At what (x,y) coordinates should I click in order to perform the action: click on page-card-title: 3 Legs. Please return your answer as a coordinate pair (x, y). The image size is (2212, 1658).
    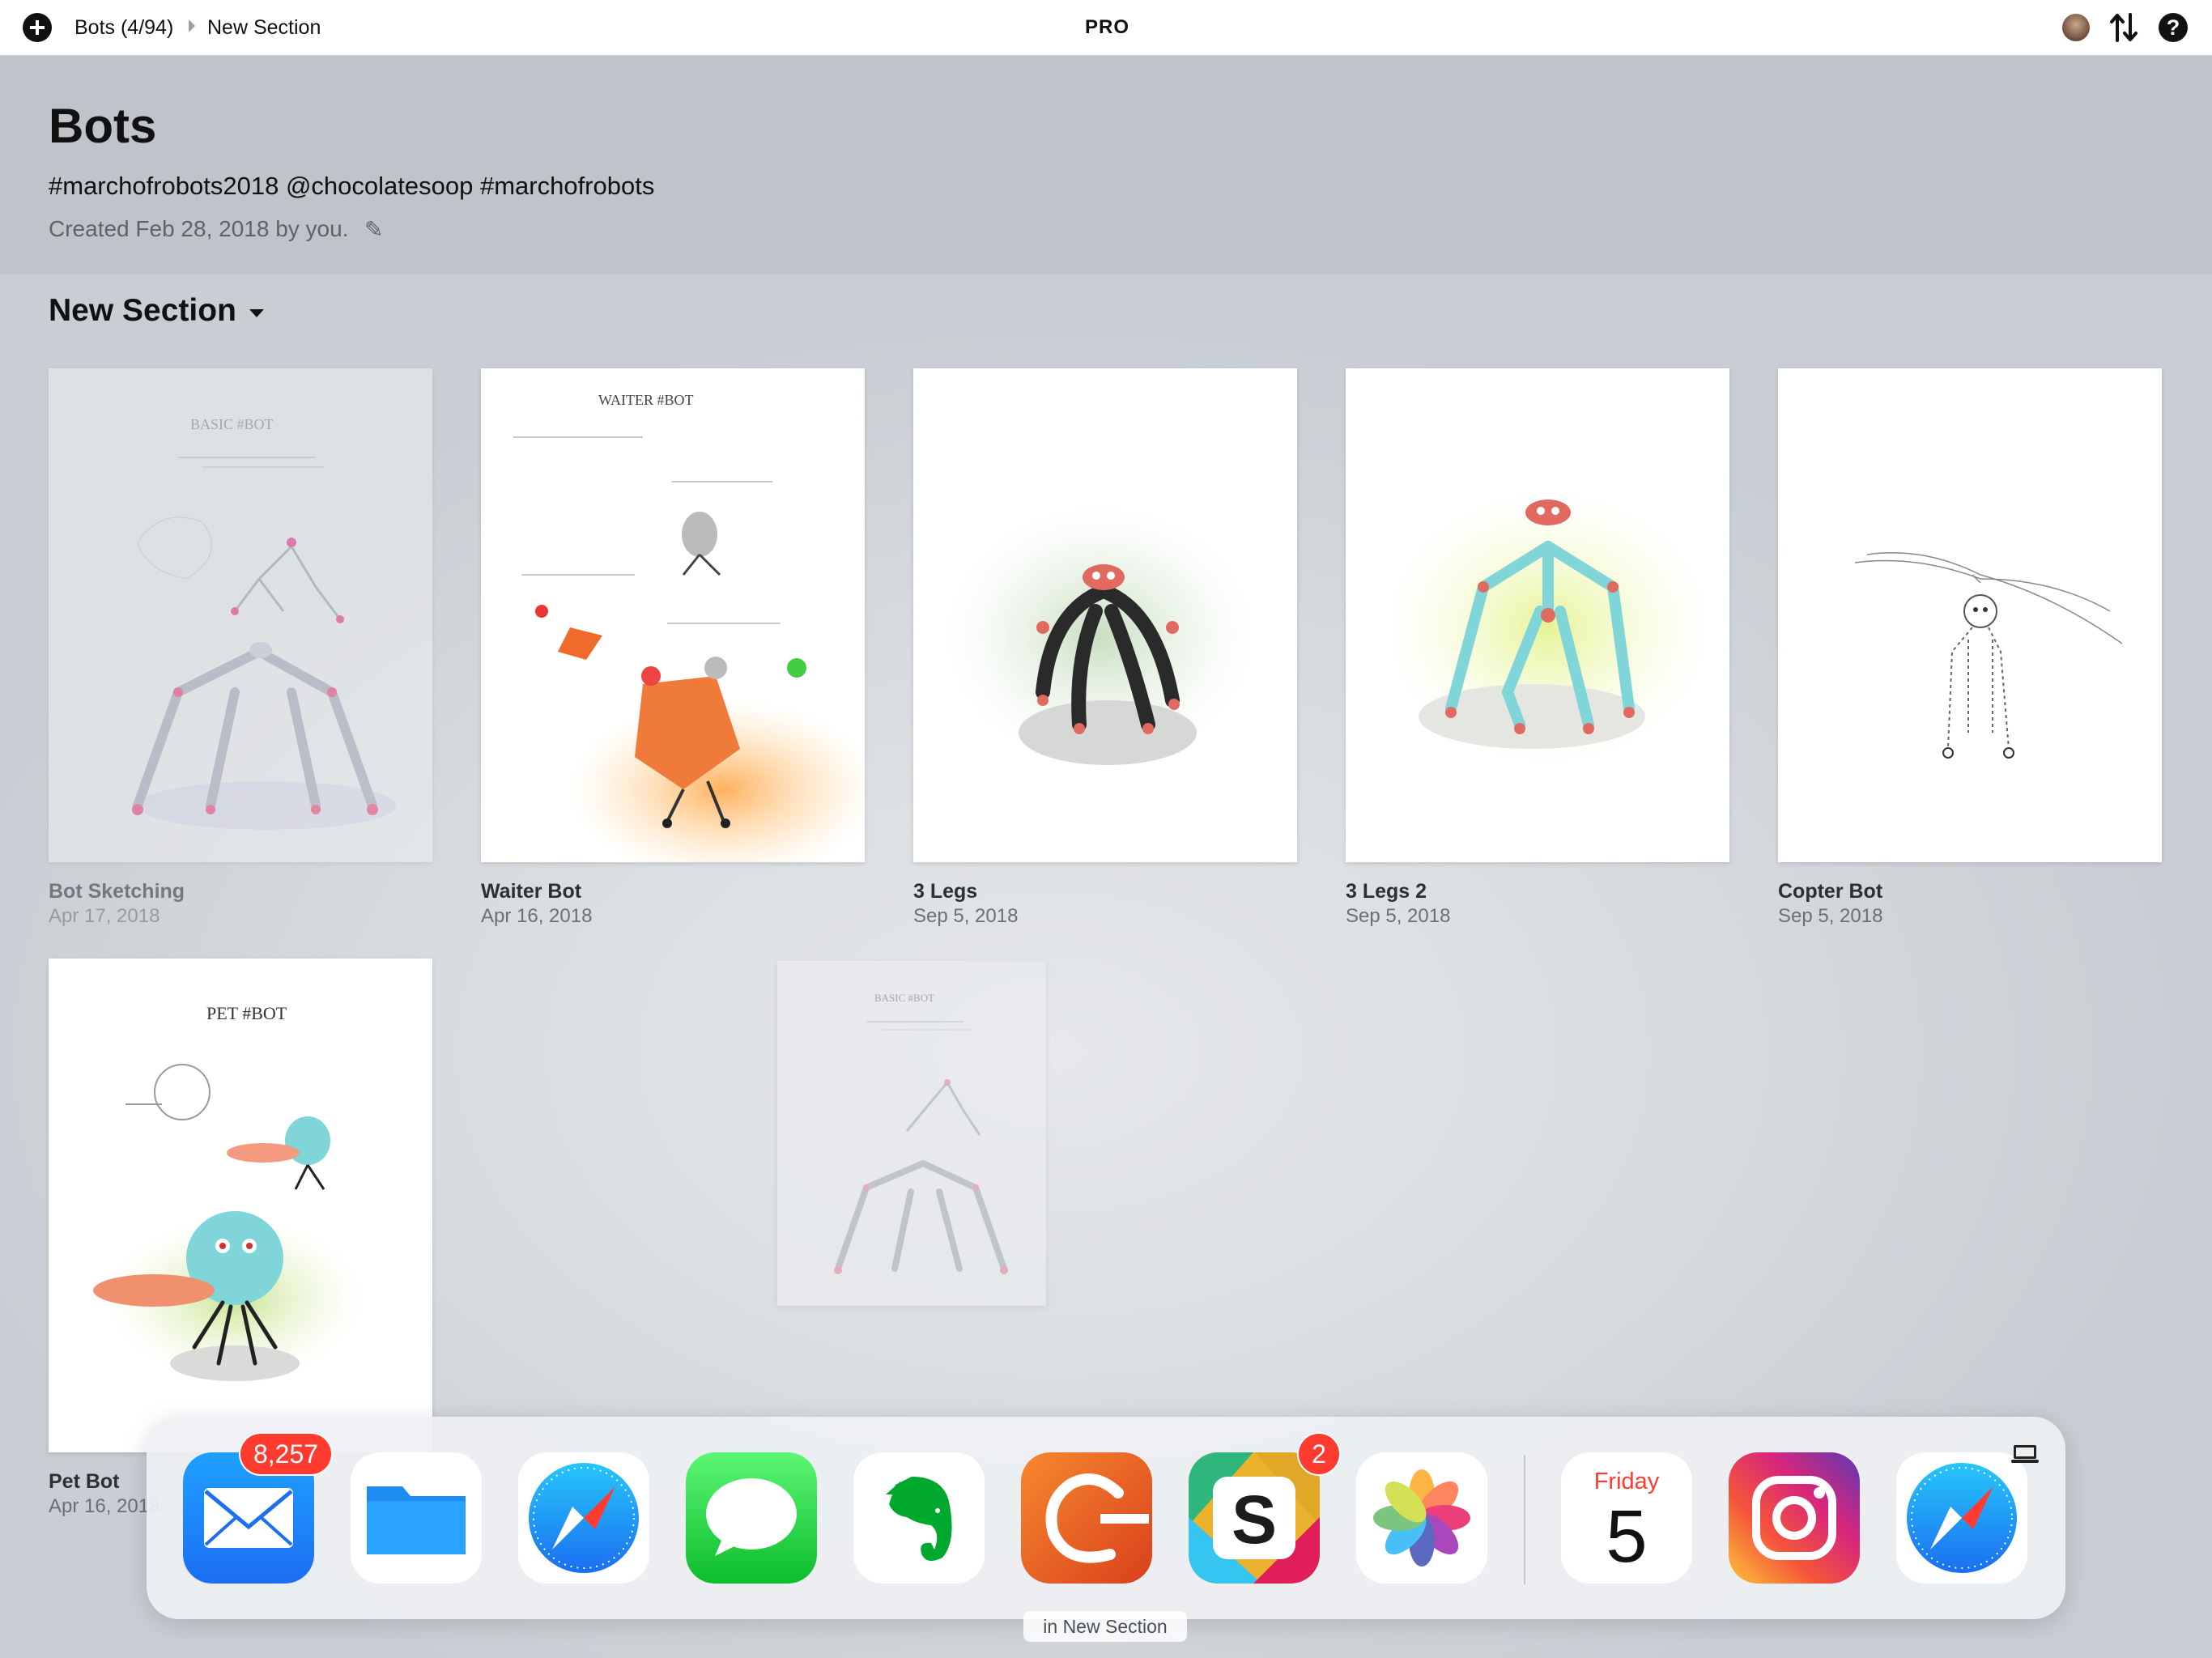
    Looking at the image, I should click on (945, 891).